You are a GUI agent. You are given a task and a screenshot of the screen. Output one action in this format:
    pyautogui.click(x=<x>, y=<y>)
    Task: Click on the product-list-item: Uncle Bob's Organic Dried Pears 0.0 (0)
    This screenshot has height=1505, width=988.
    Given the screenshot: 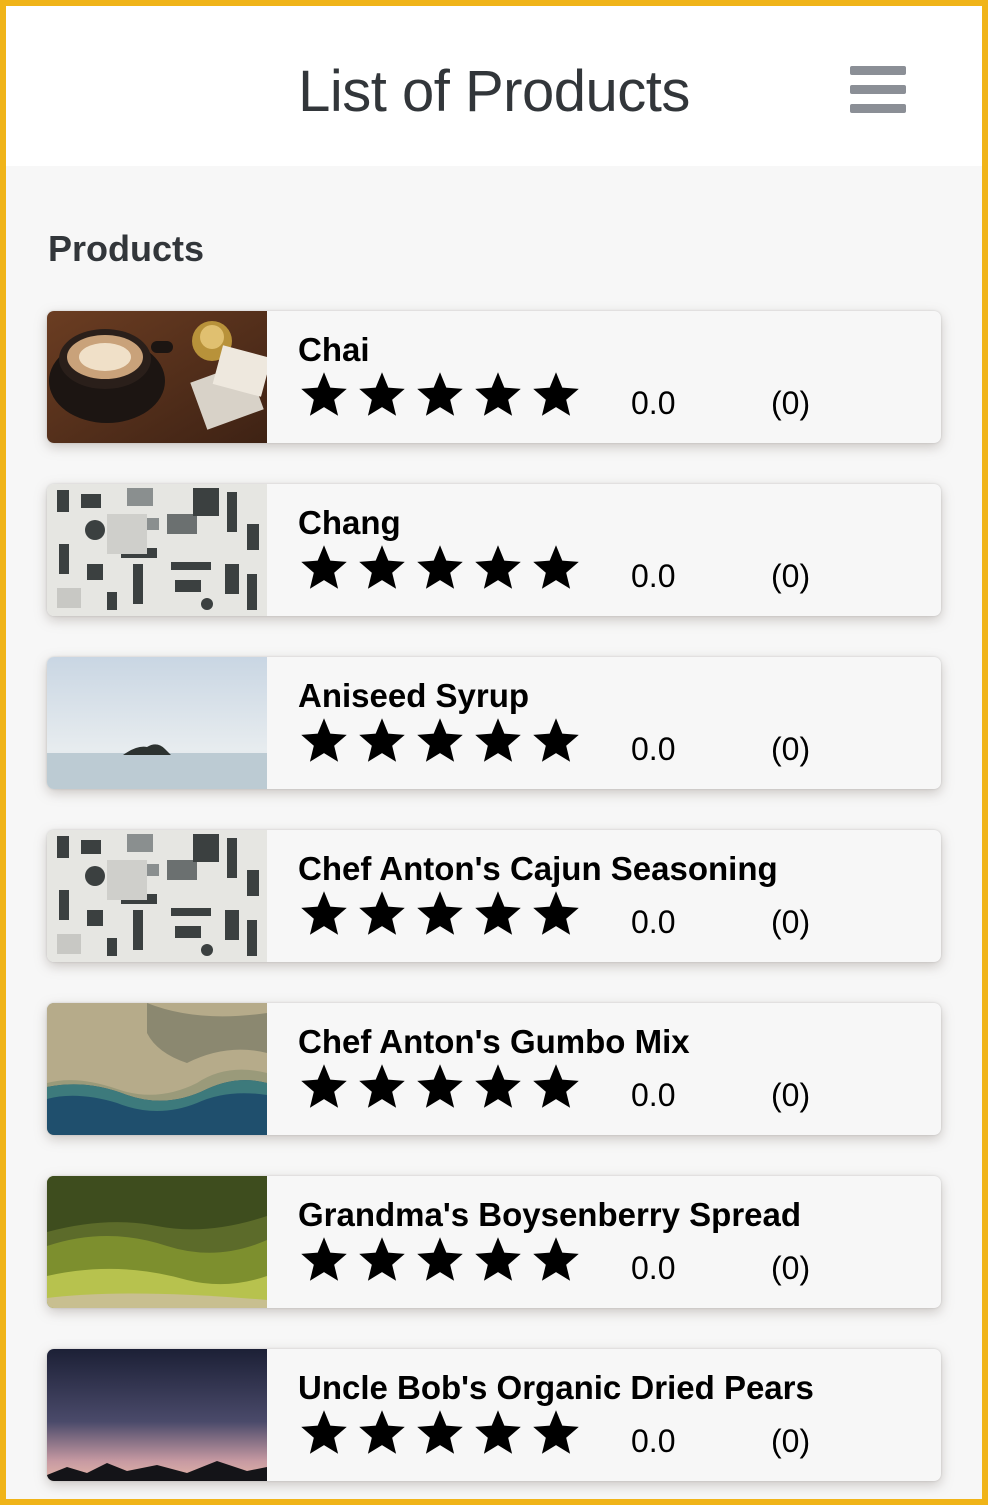 What is the action you would take?
    pyautogui.click(x=494, y=1415)
    